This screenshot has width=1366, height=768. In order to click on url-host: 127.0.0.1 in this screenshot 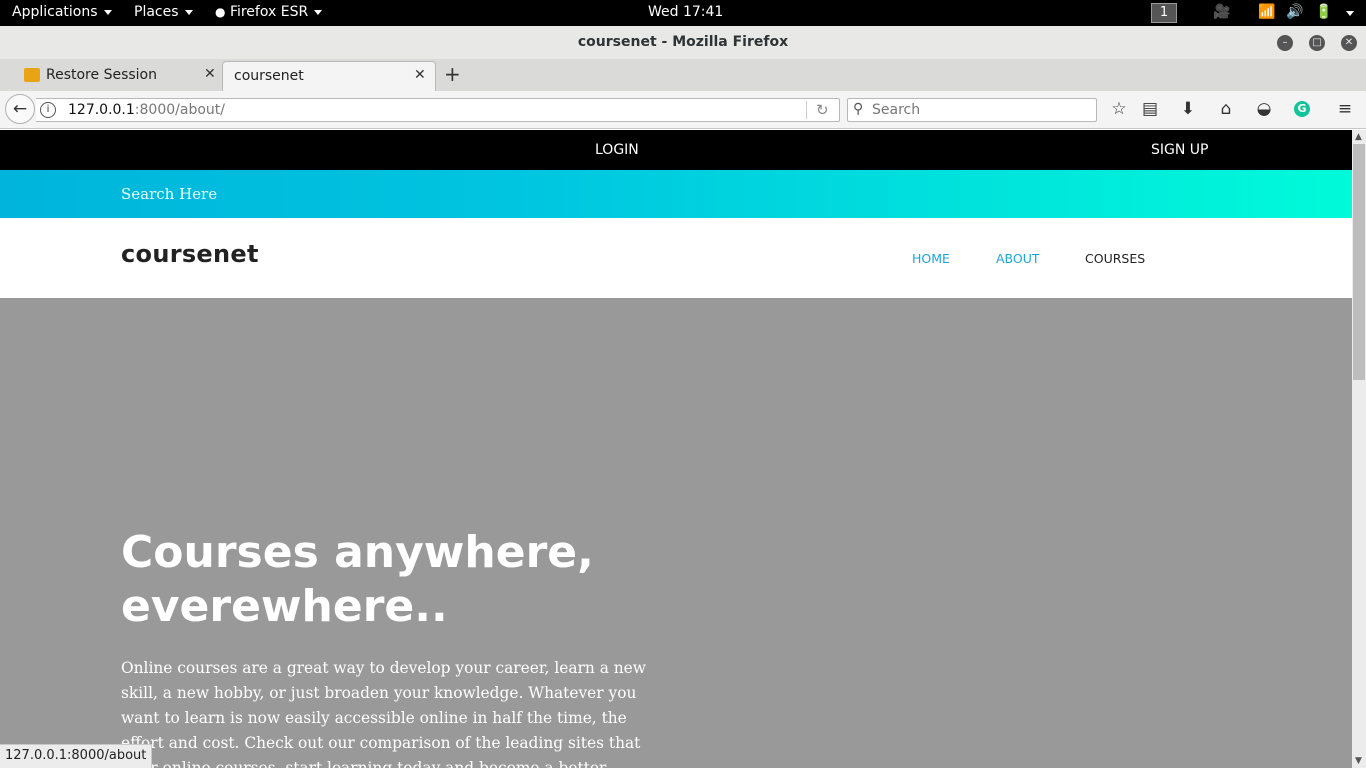, I will do `click(101, 110)`.